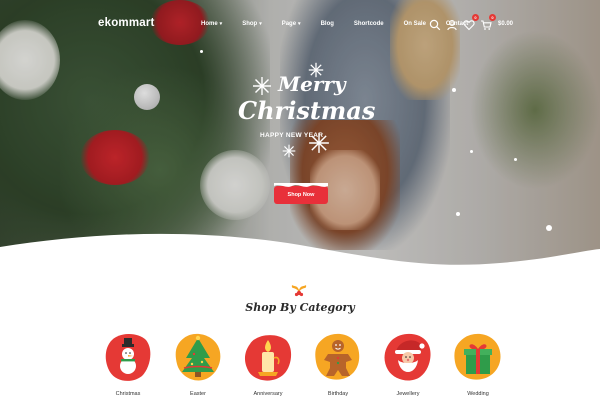  I want to click on menu-label: Blog, so click(327, 24).